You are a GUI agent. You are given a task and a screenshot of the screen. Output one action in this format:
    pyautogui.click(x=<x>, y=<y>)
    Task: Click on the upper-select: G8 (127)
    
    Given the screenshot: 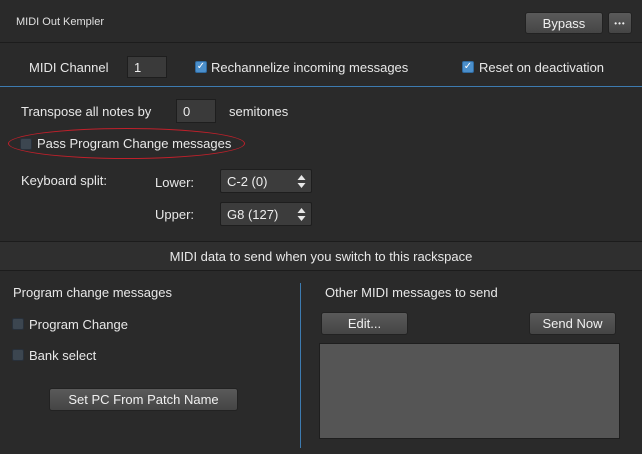 What is the action you would take?
    pyautogui.click(x=266, y=214)
    